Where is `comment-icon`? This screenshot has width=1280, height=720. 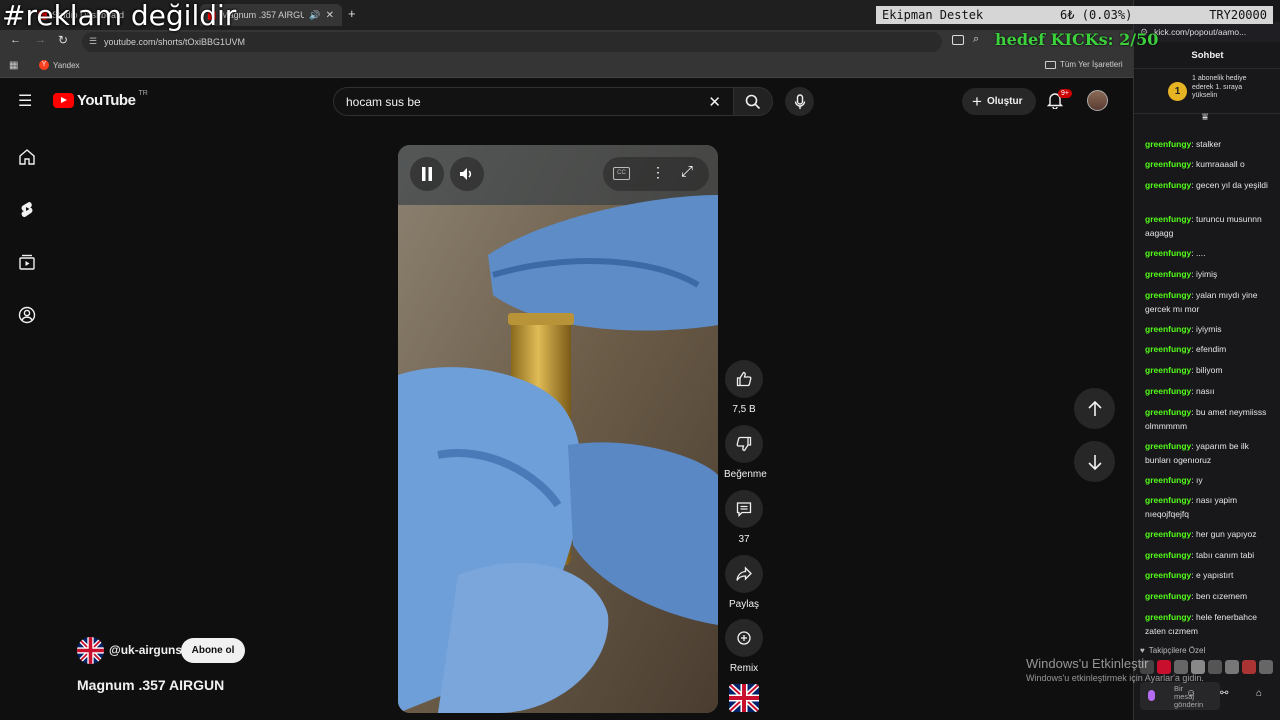 comment-icon is located at coordinates (744, 509).